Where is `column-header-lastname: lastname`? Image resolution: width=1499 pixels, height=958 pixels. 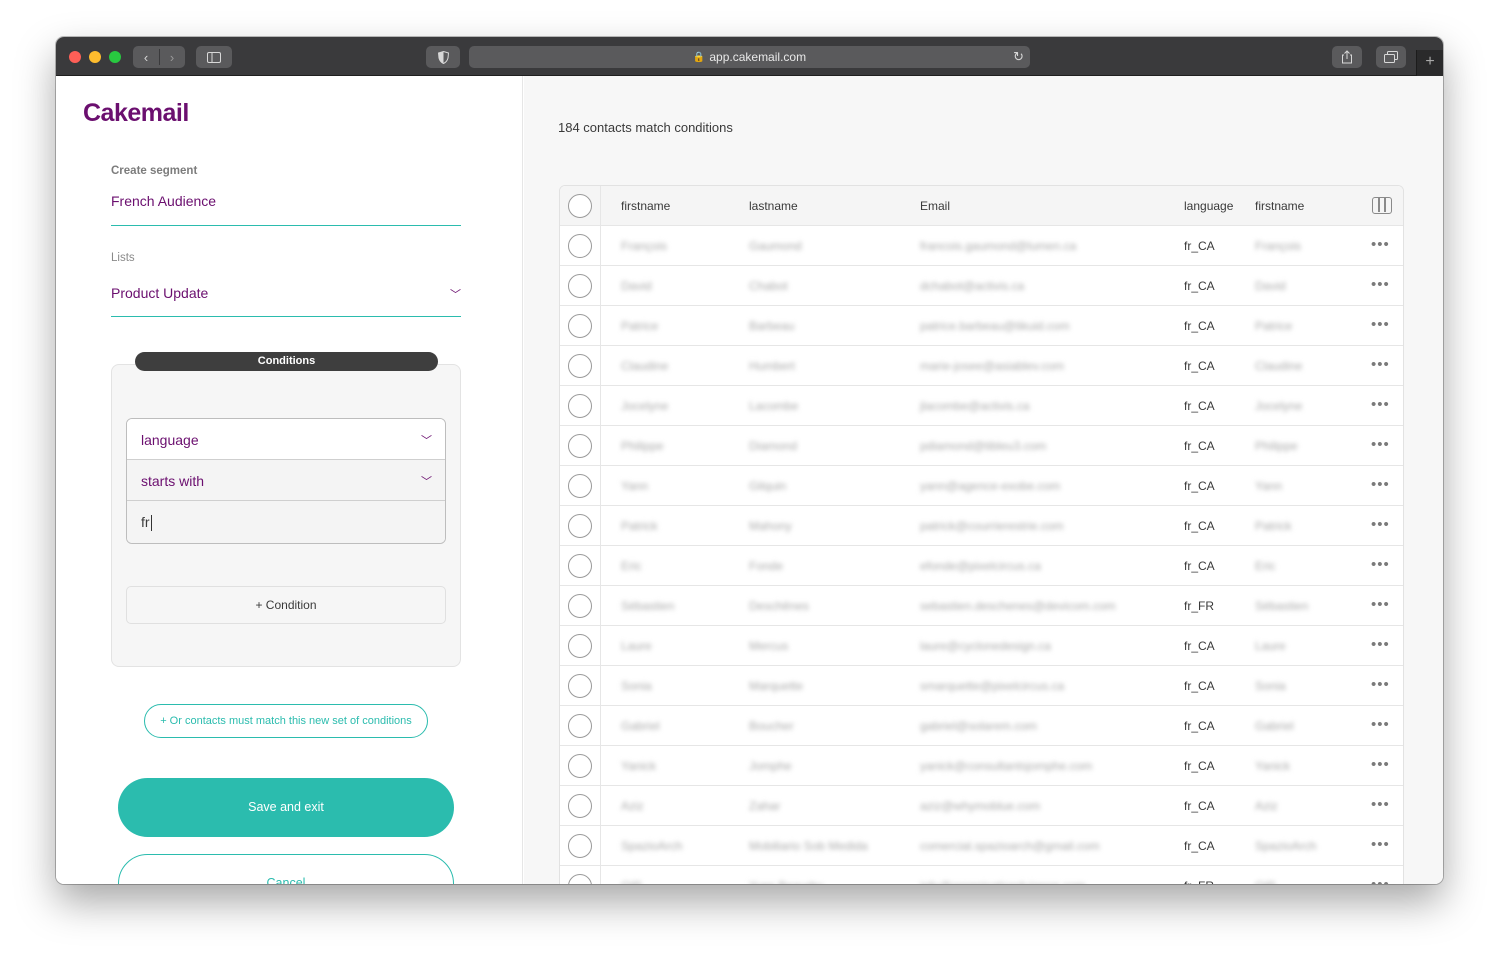
column-header-lastname: lastname is located at coordinates (773, 206).